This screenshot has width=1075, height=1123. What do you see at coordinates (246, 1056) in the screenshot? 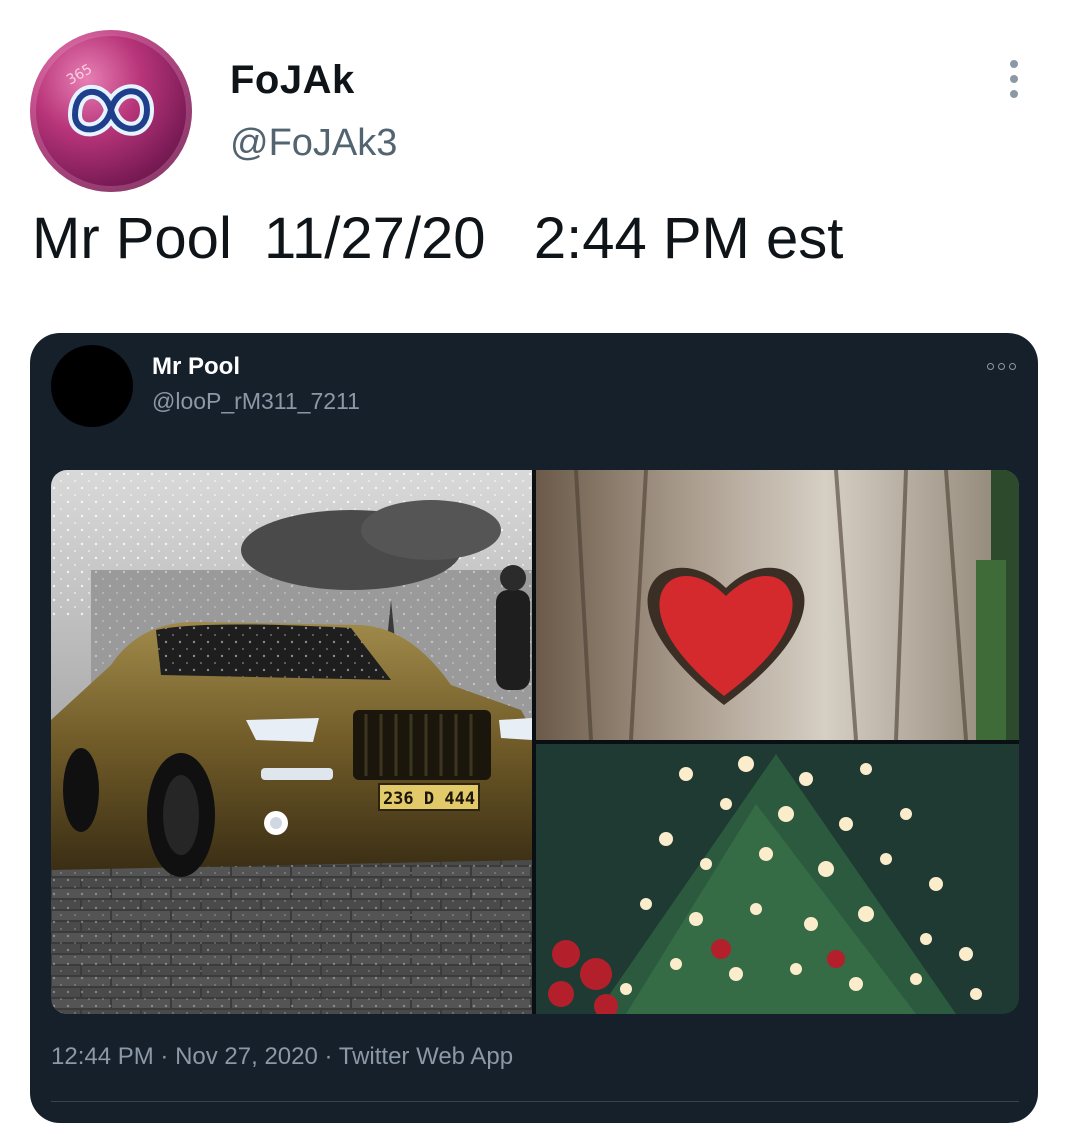
I see `embedded-tweet-date: Nov 27, 2020` at bounding box center [246, 1056].